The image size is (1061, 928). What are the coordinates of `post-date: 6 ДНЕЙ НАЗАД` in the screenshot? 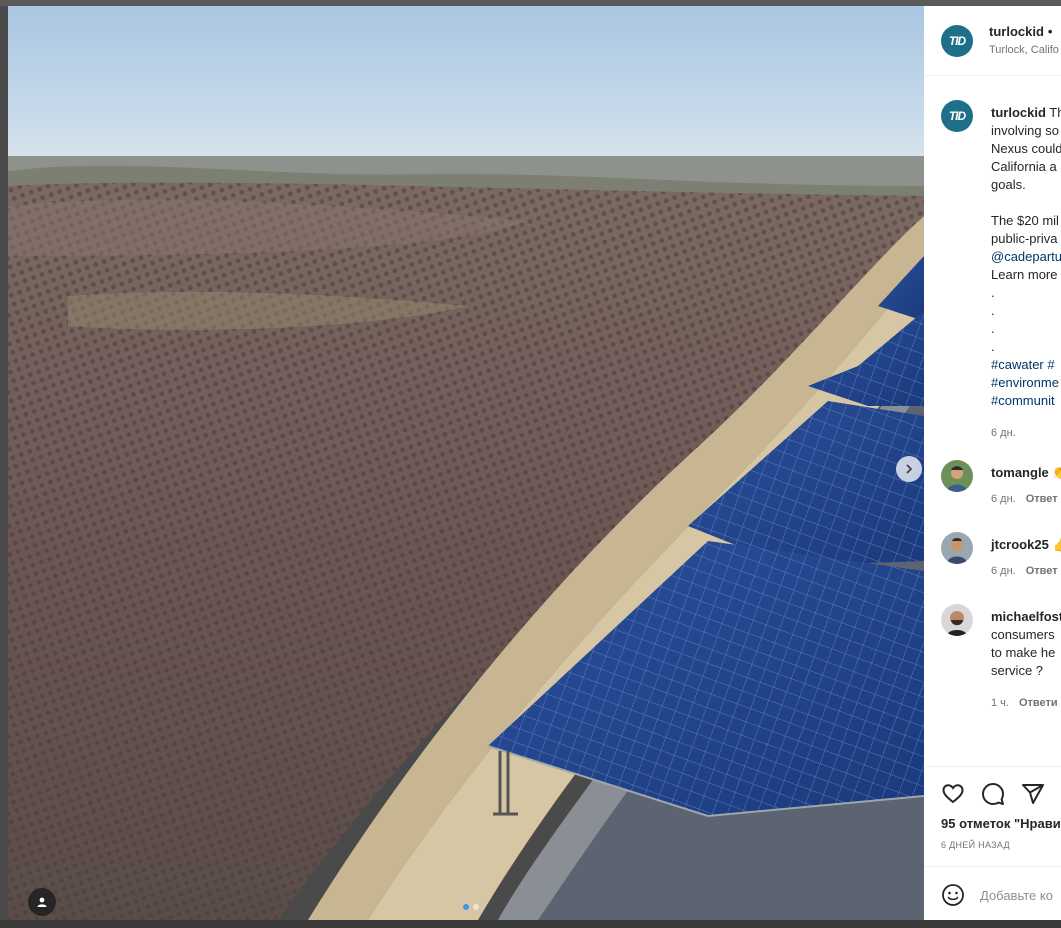 It's located at (975, 845).